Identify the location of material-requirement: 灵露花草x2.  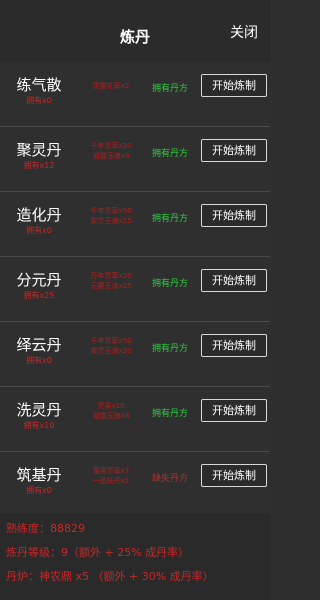
(111, 86).